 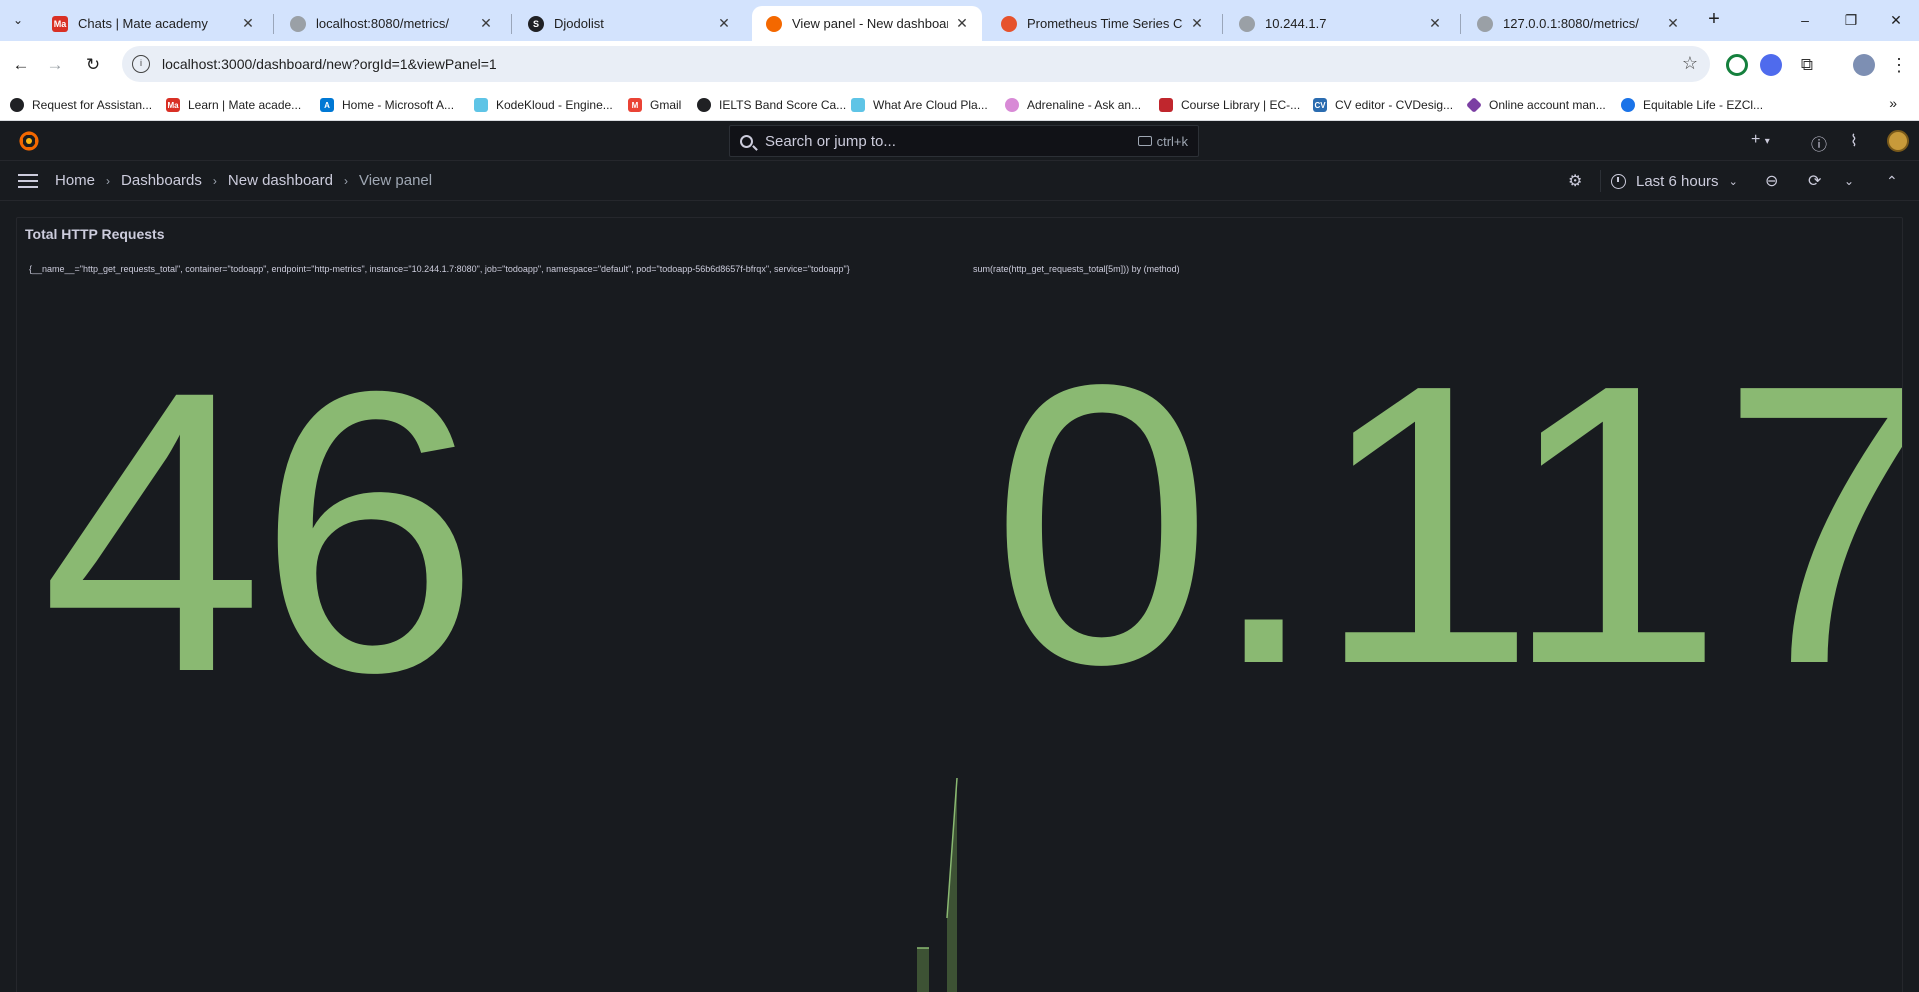 I want to click on dashboard-settings-icon: ⚙, so click(x=1575, y=181).